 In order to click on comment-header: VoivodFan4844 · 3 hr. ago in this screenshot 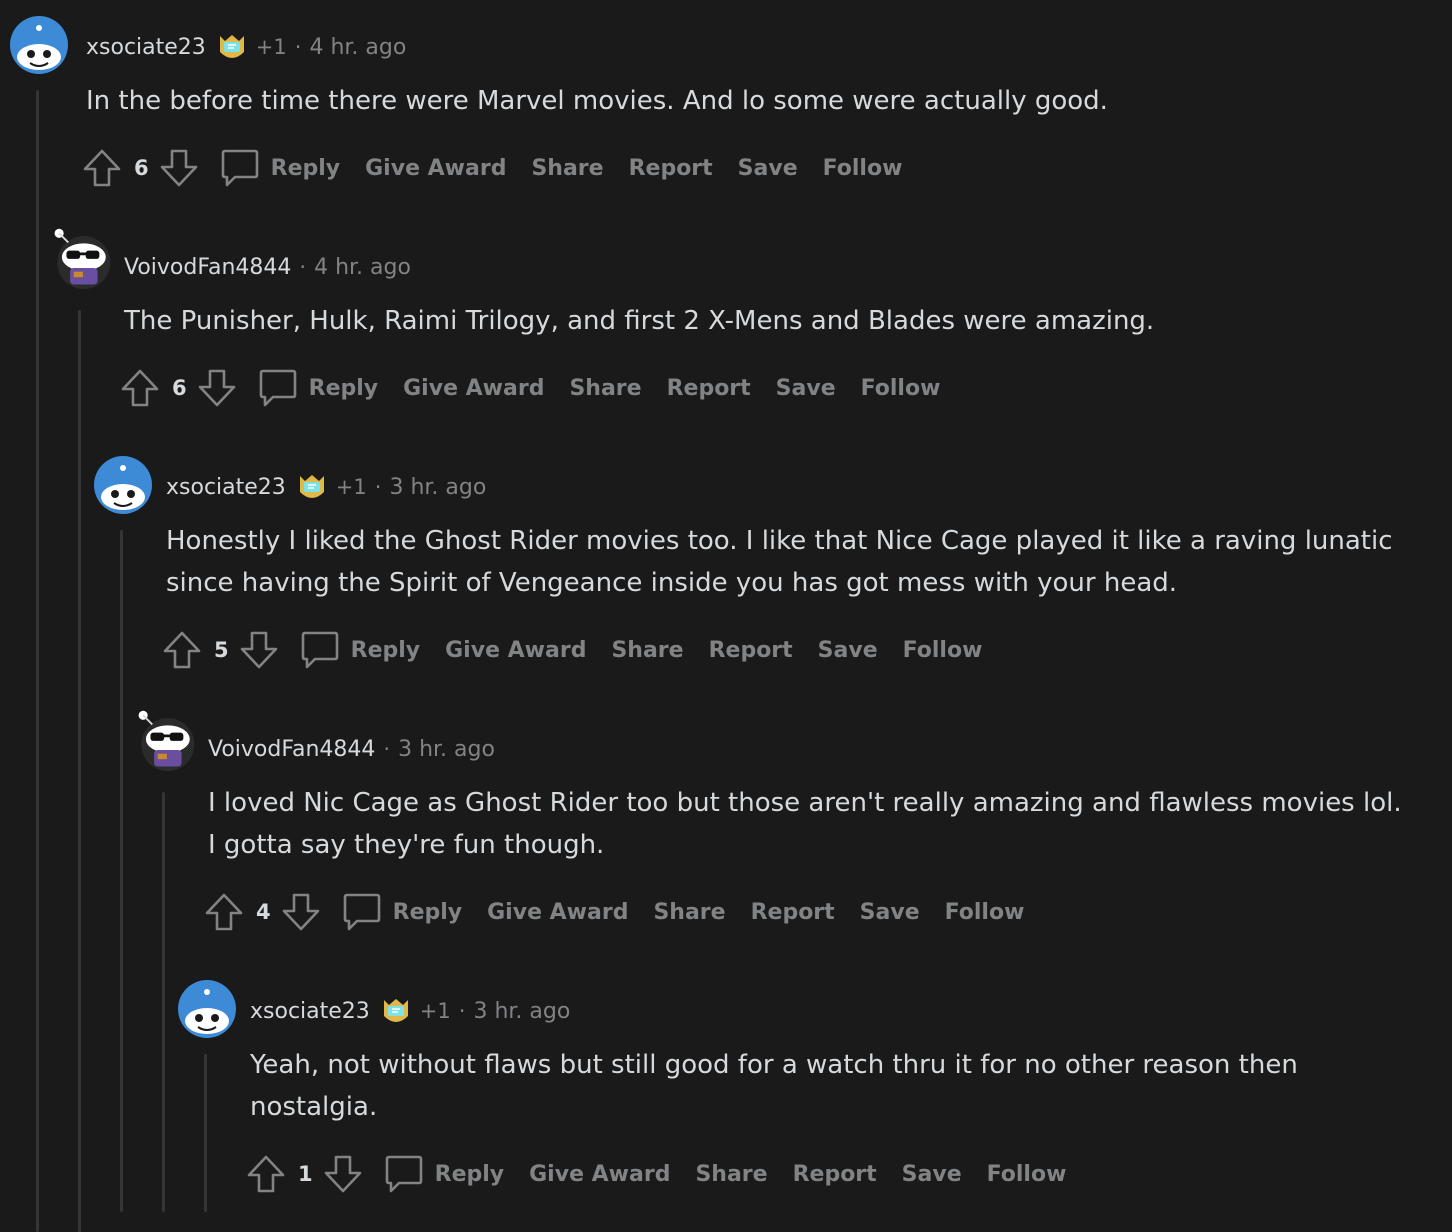, I will do `click(351, 749)`.